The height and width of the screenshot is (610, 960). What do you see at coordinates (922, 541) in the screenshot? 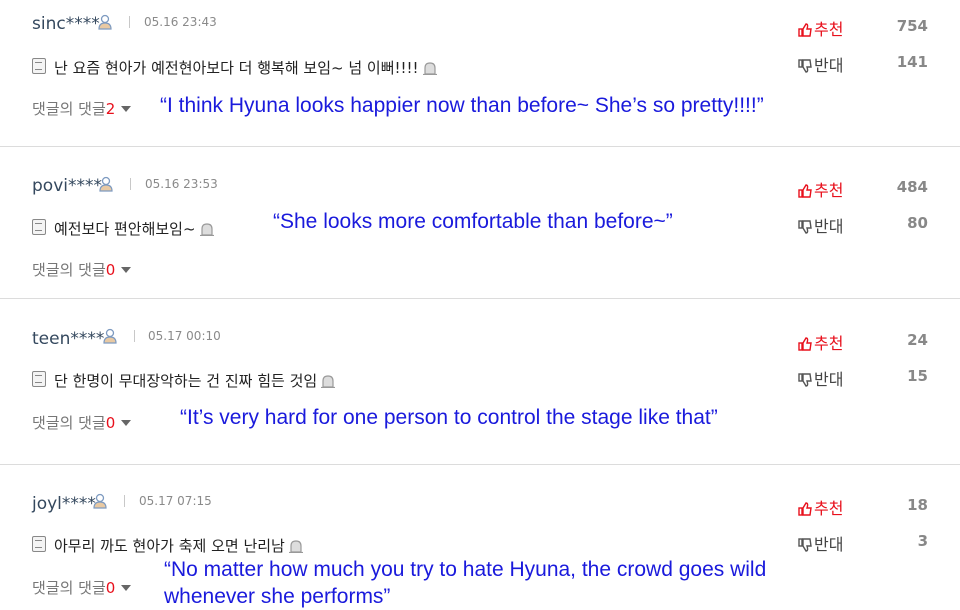
I see `downvote-count: 3` at bounding box center [922, 541].